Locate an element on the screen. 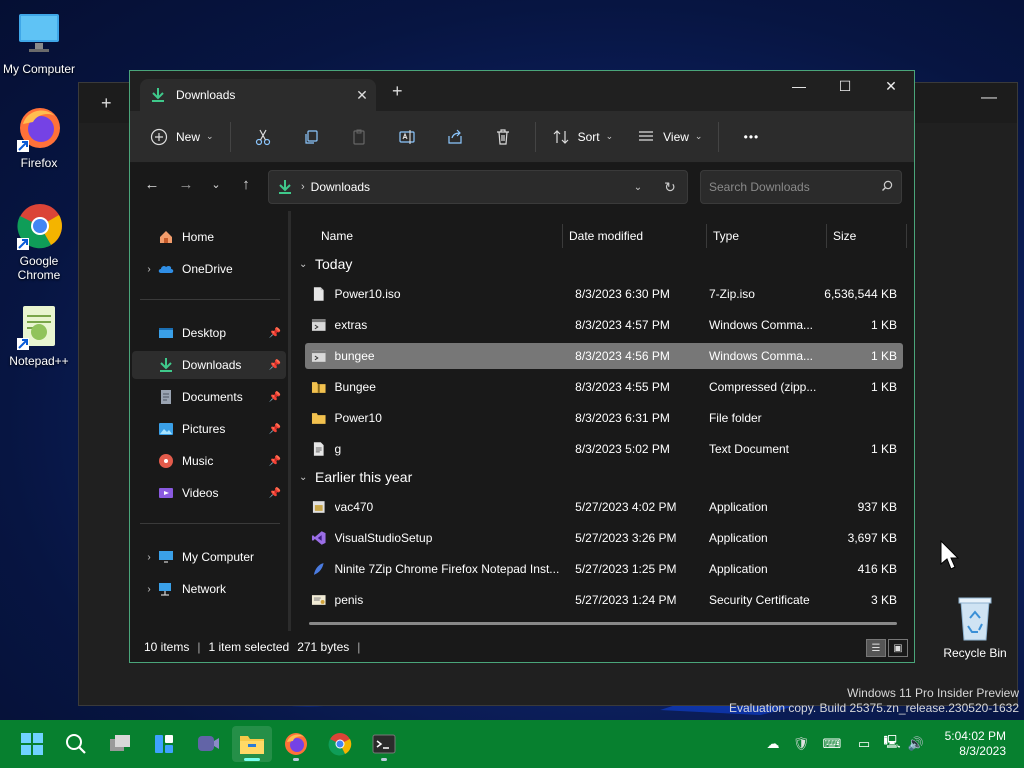  sidebar-item-music: Music 📌 is located at coordinates (209, 461).